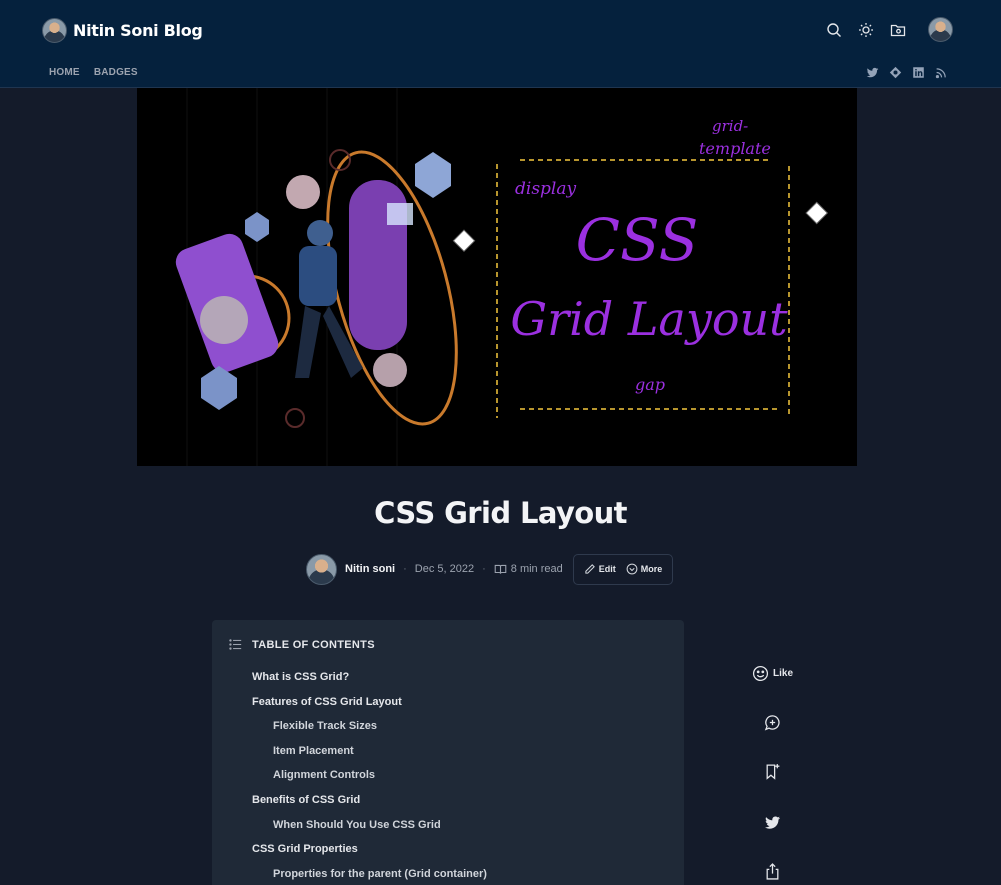 The image size is (1001, 885). Describe the element at coordinates (866, 30) in the screenshot. I see `sun-icon` at that location.